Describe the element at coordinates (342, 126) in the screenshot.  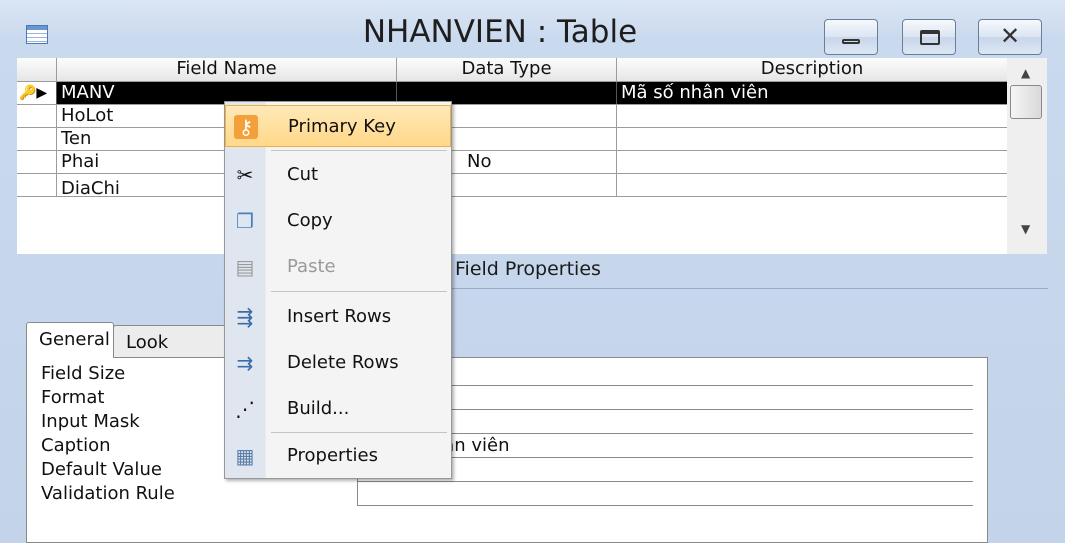
I see `menu-item-label: Primary Key` at that location.